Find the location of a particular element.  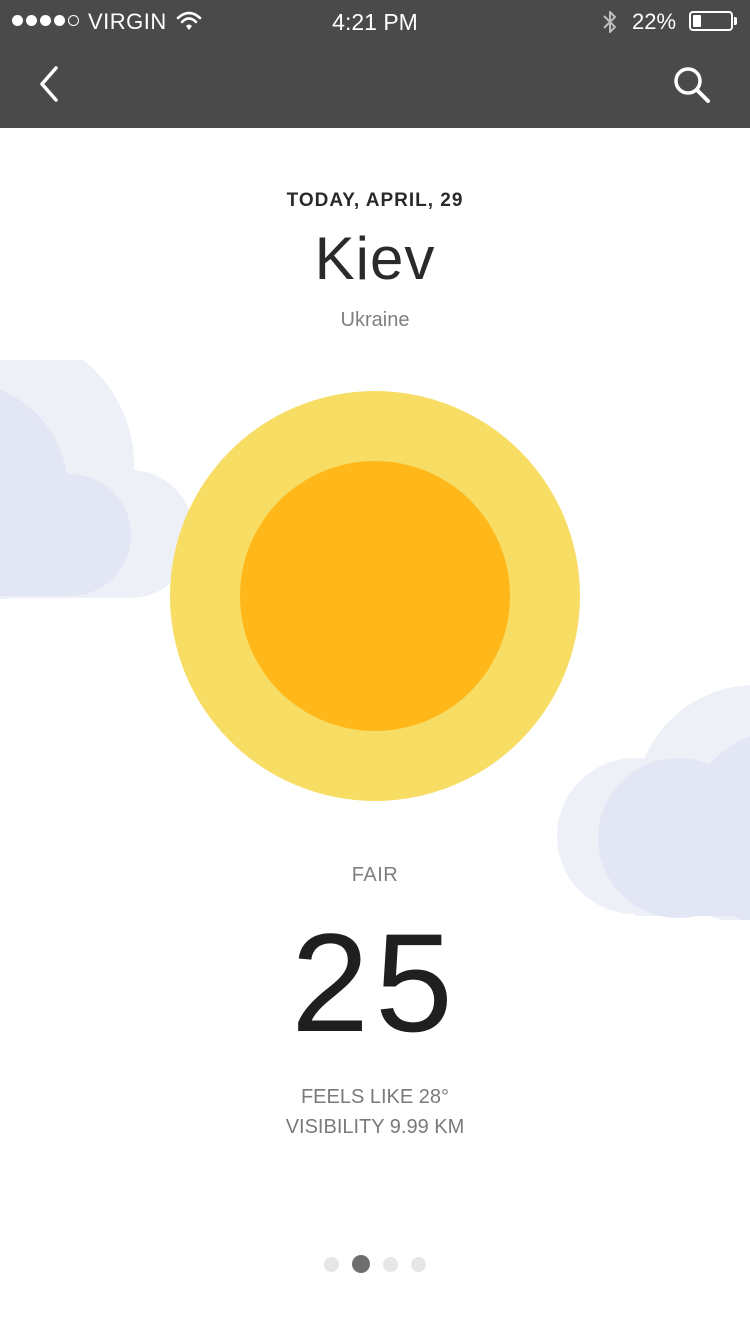

temperature-value: 25 is located at coordinates (375, 982).